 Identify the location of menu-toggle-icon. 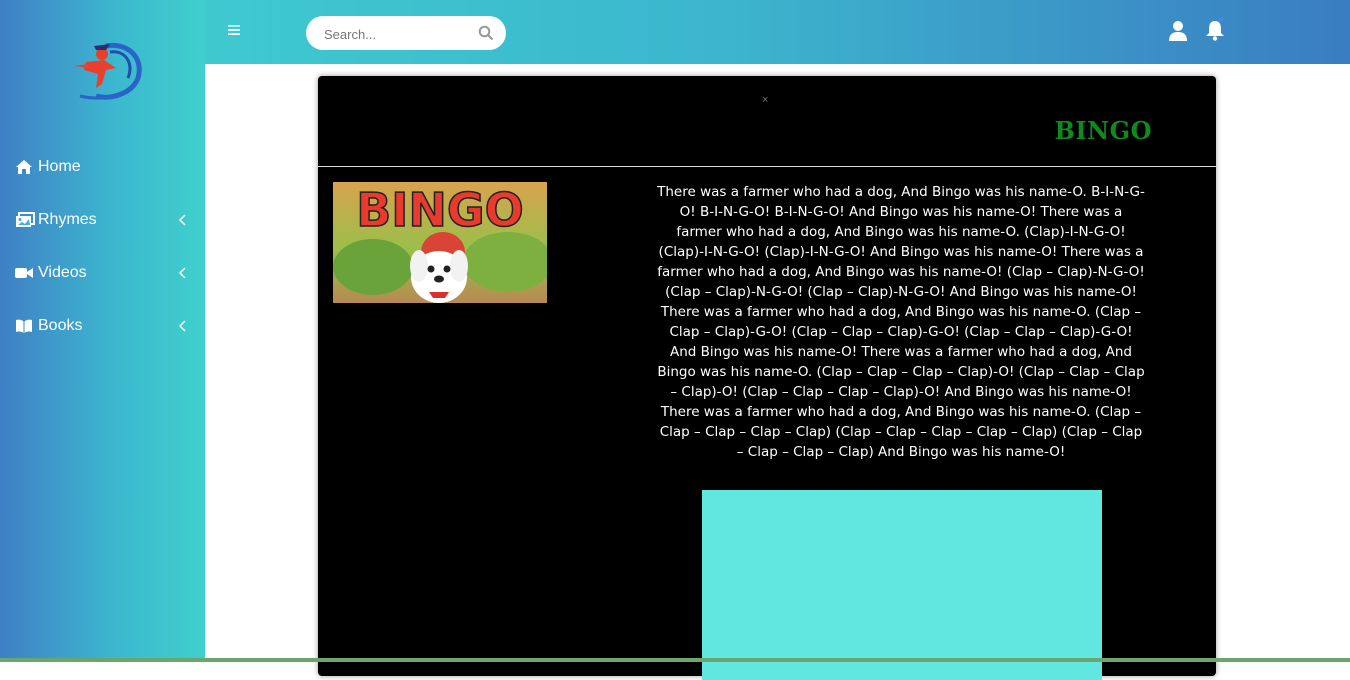
(234, 29).